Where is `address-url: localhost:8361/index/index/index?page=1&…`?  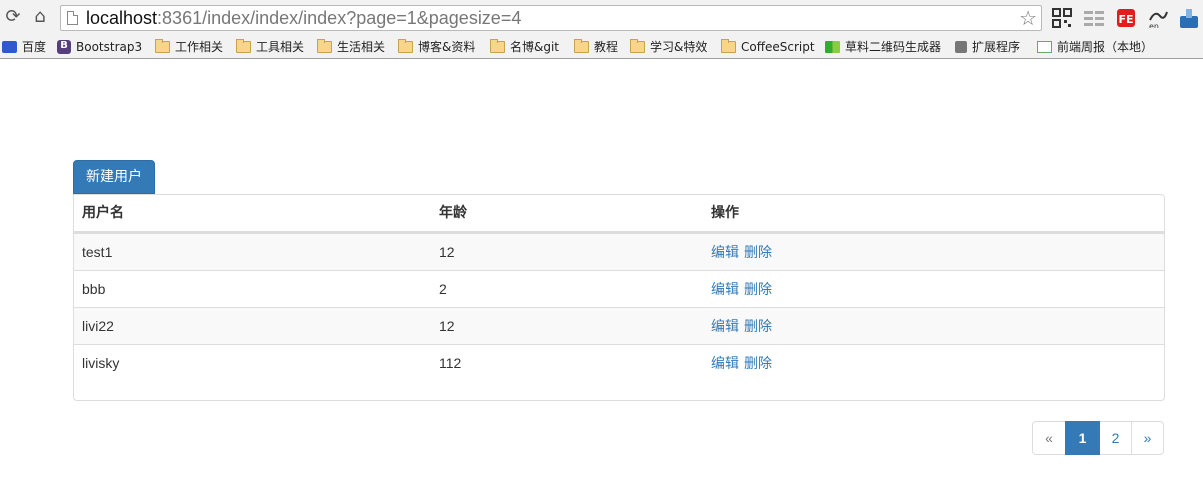 address-url: localhost:8361/index/index/index?page=1&… is located at coordinates (303, 18).